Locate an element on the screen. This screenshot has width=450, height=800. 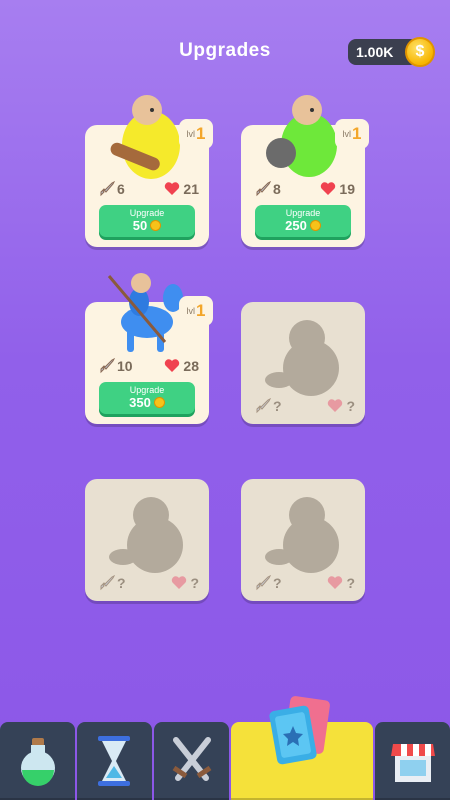
clubman-character-icon is located at coordinates (145, 137).